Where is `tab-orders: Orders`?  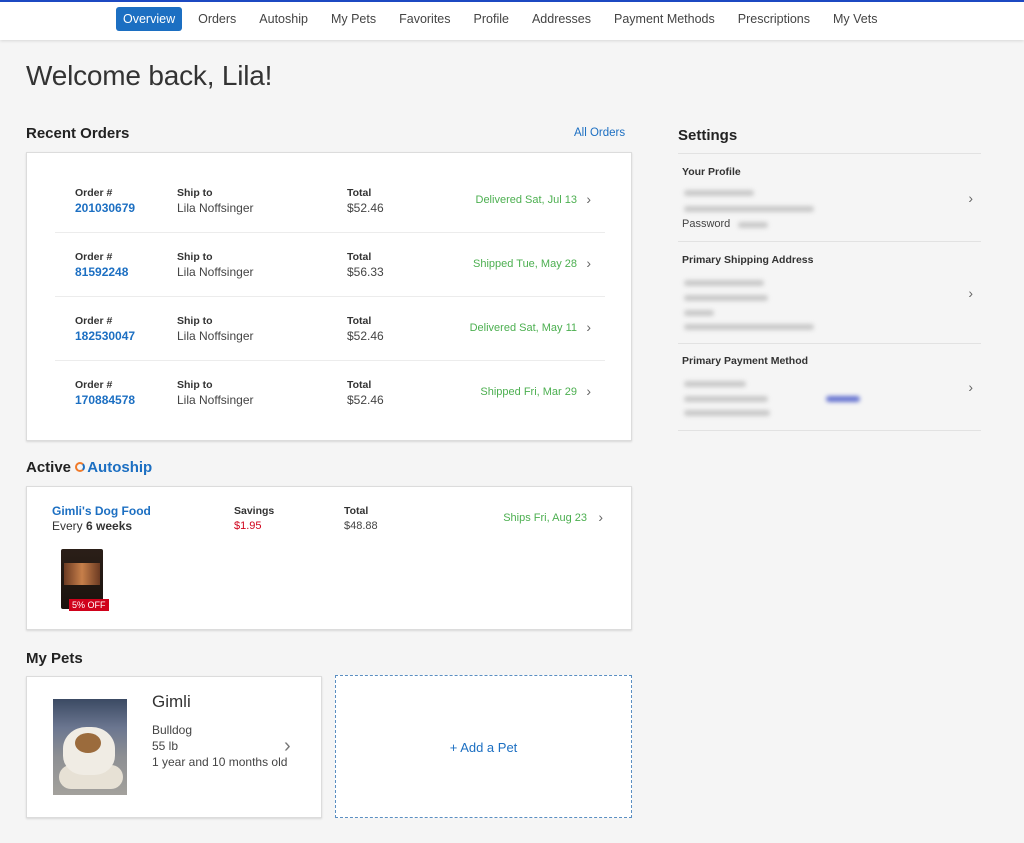
tab-orders: Orders is located at coordinates (217, 19).